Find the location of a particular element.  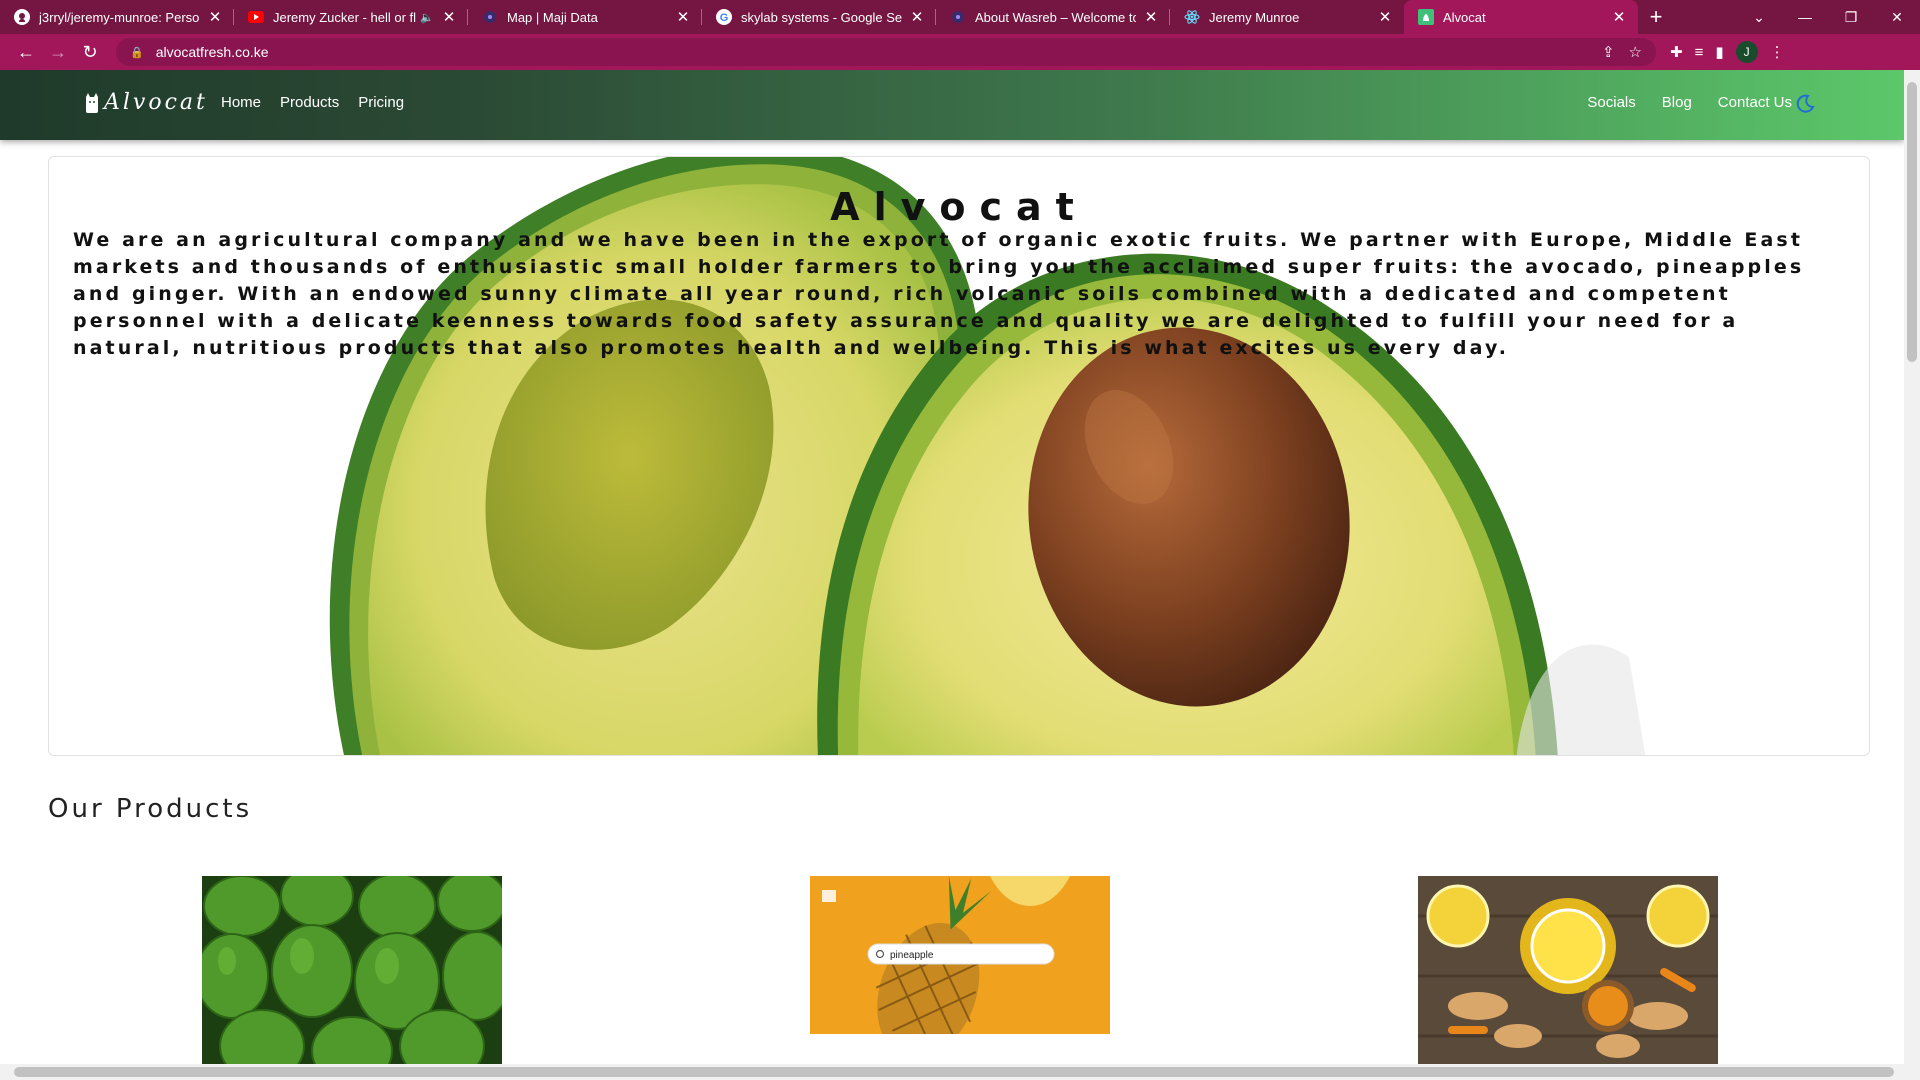

brand-logo: Alvocat is located at coordinates (146, 102).